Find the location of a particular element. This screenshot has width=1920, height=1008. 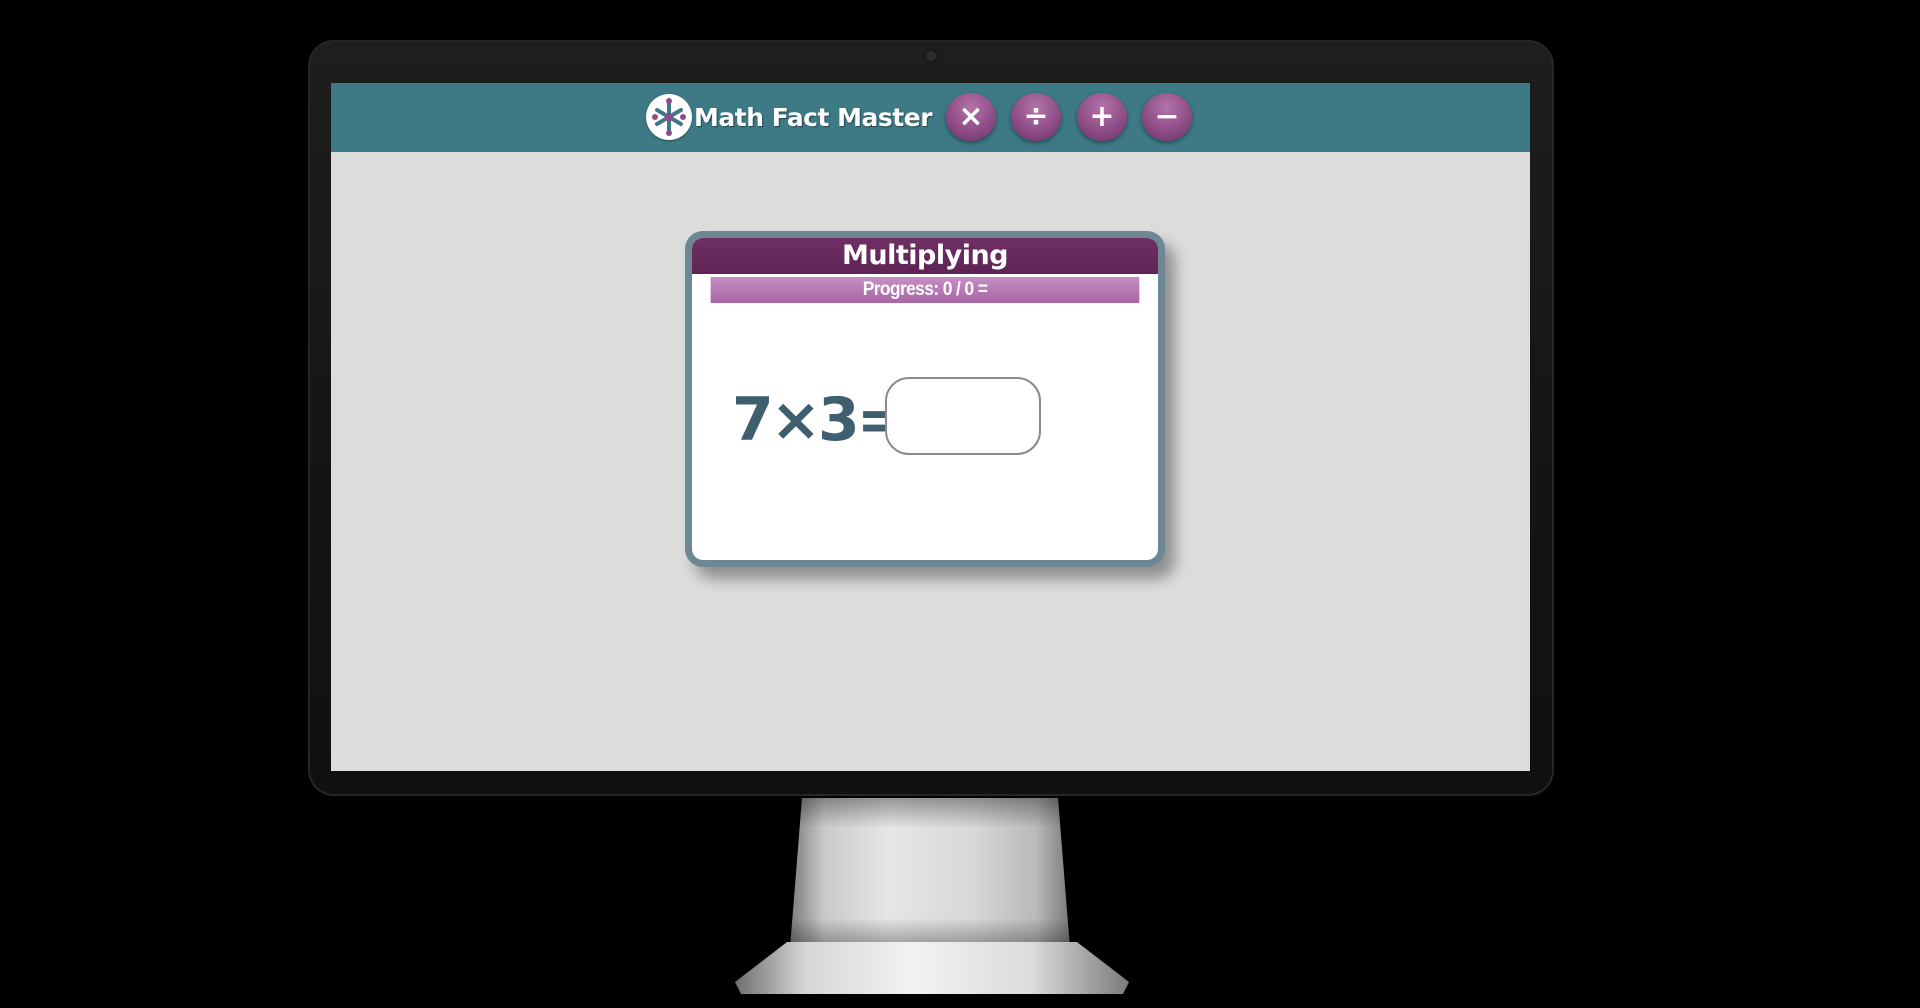

math-ops-logo-icon is located at coordinates (669, 117).